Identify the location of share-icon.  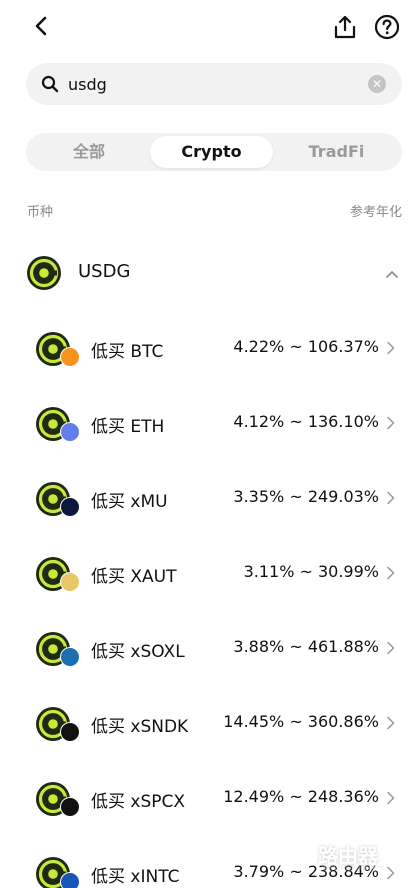
(345, 27).